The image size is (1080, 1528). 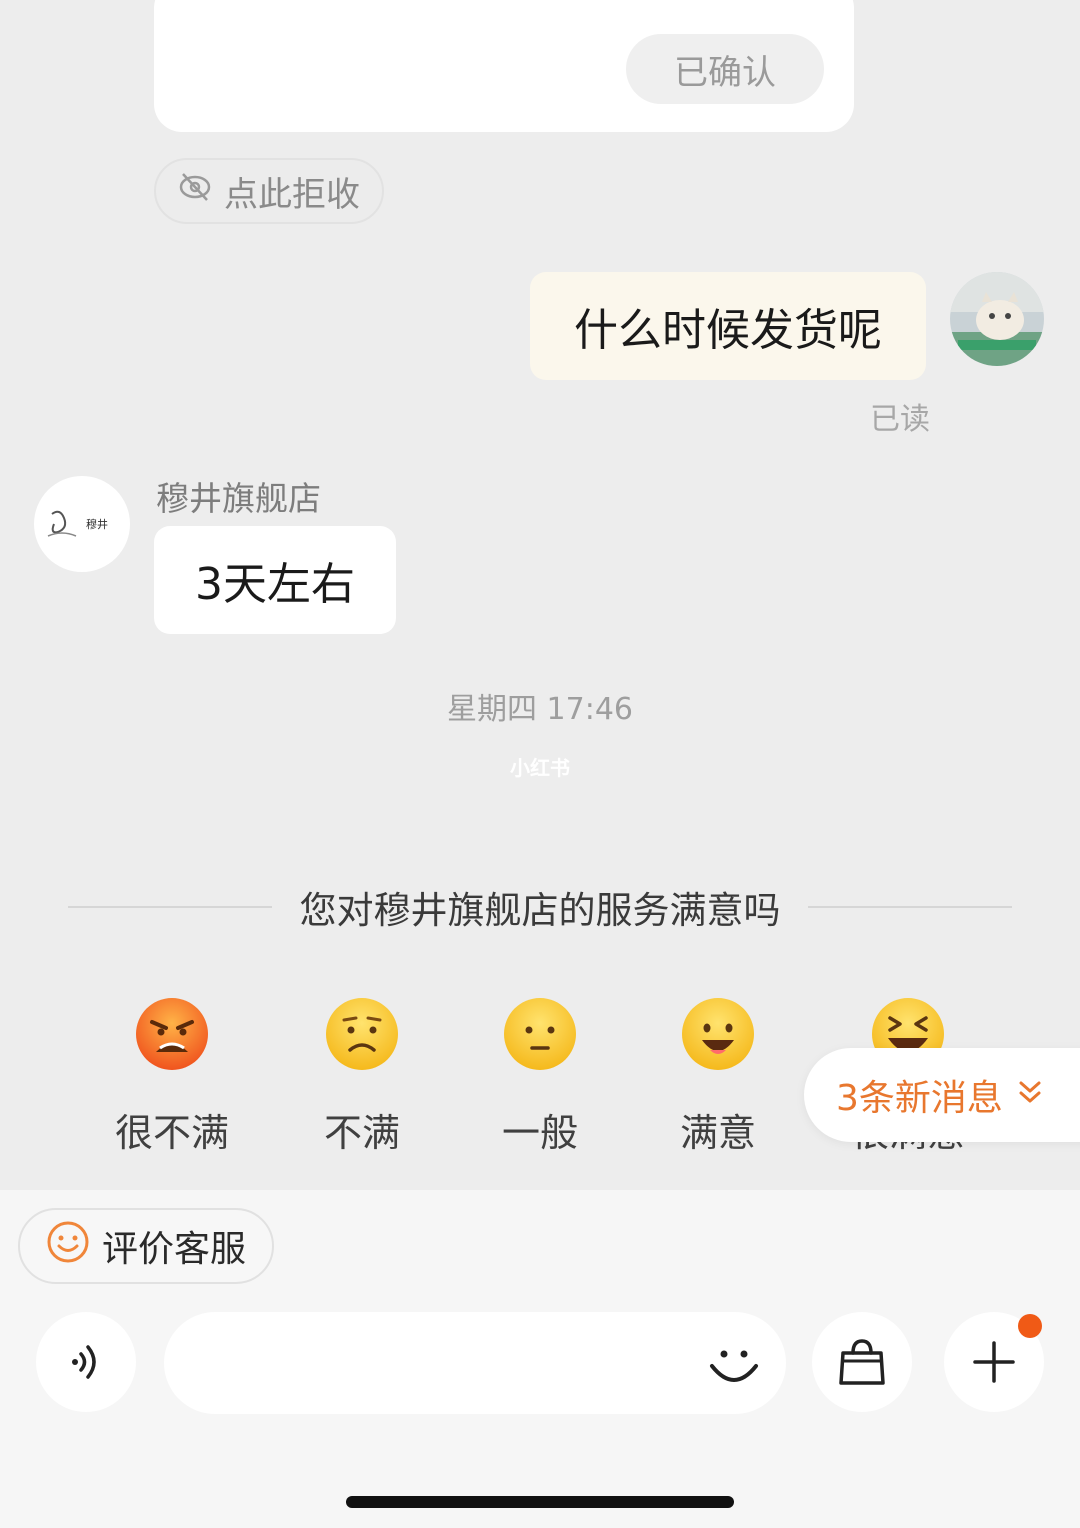 What do you see at coordinates (171, 1133) in the screenshot?
I see `rating-label: 很不满` at bounding box center [171, 1133].